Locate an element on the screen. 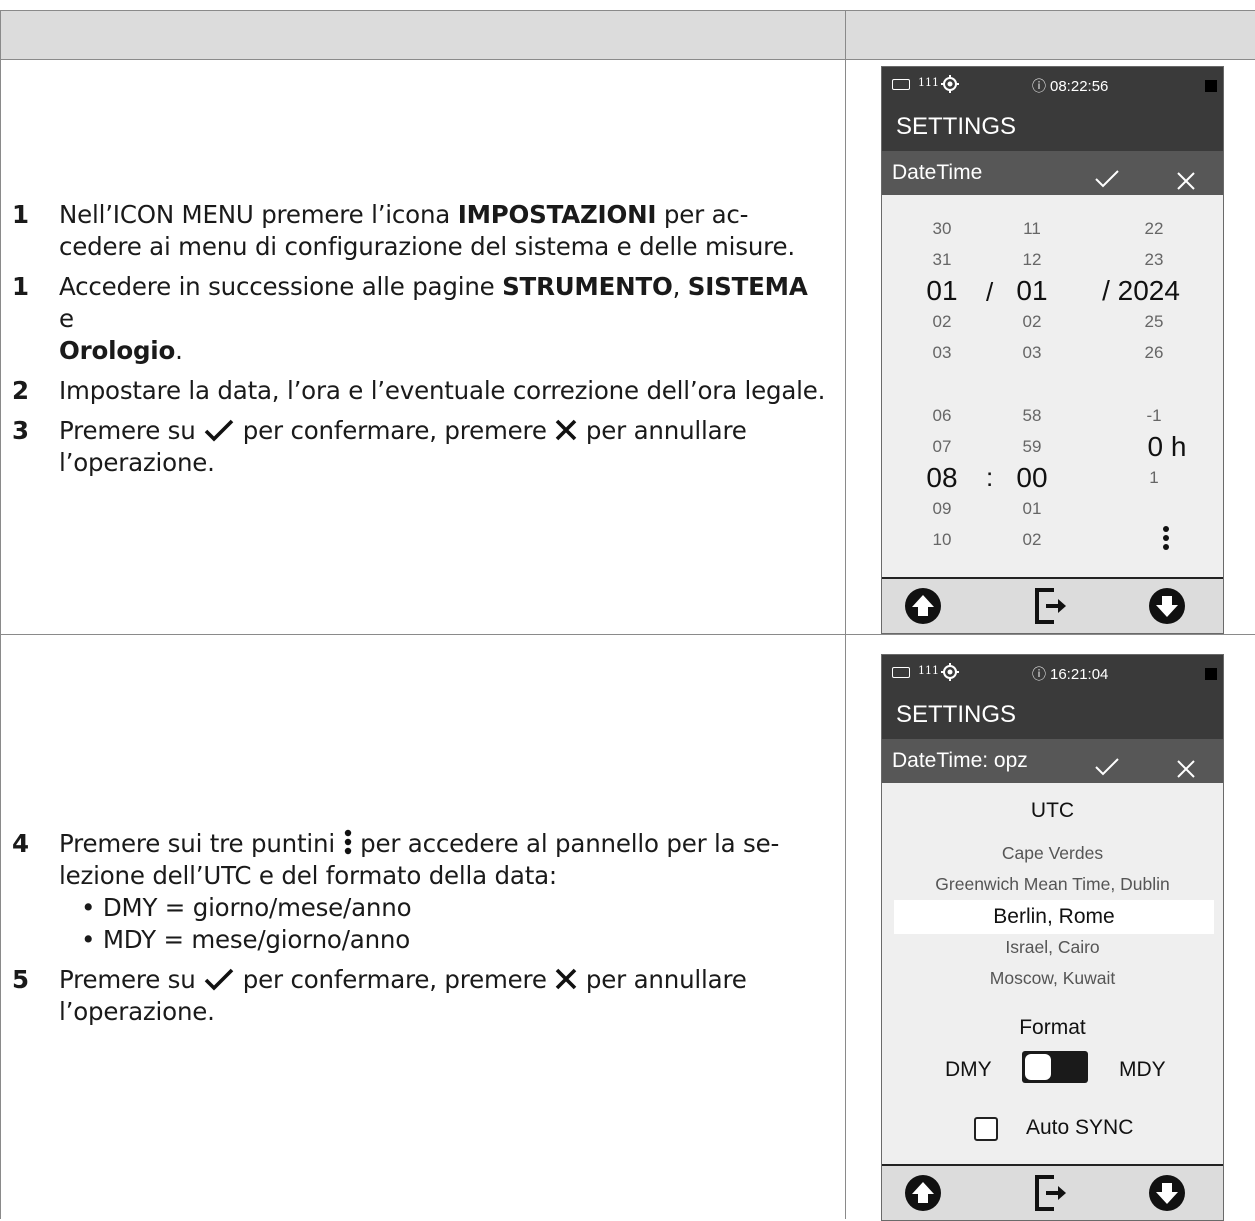  table-left-border is located at coordinates (0, 614).